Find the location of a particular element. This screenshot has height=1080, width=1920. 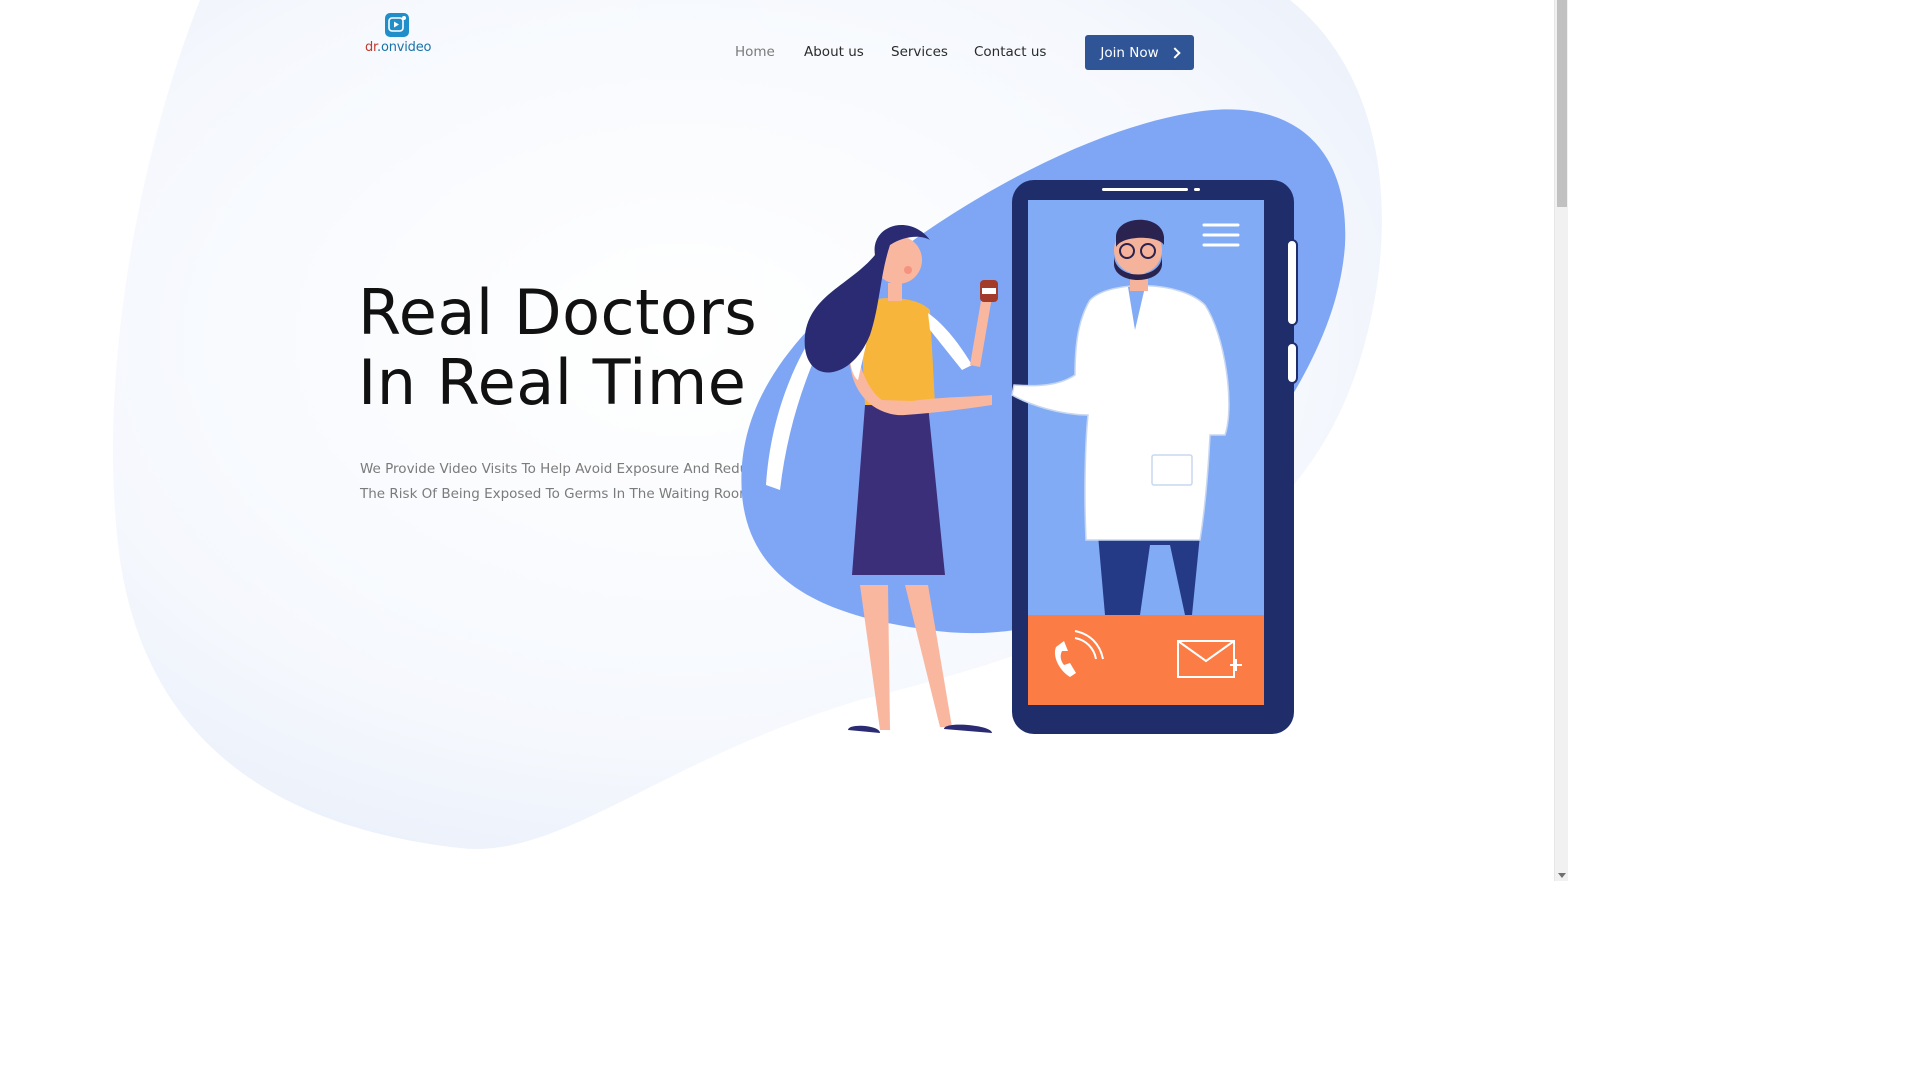

brand-logo: dr.onvideo is located at coordinates (400, 35).